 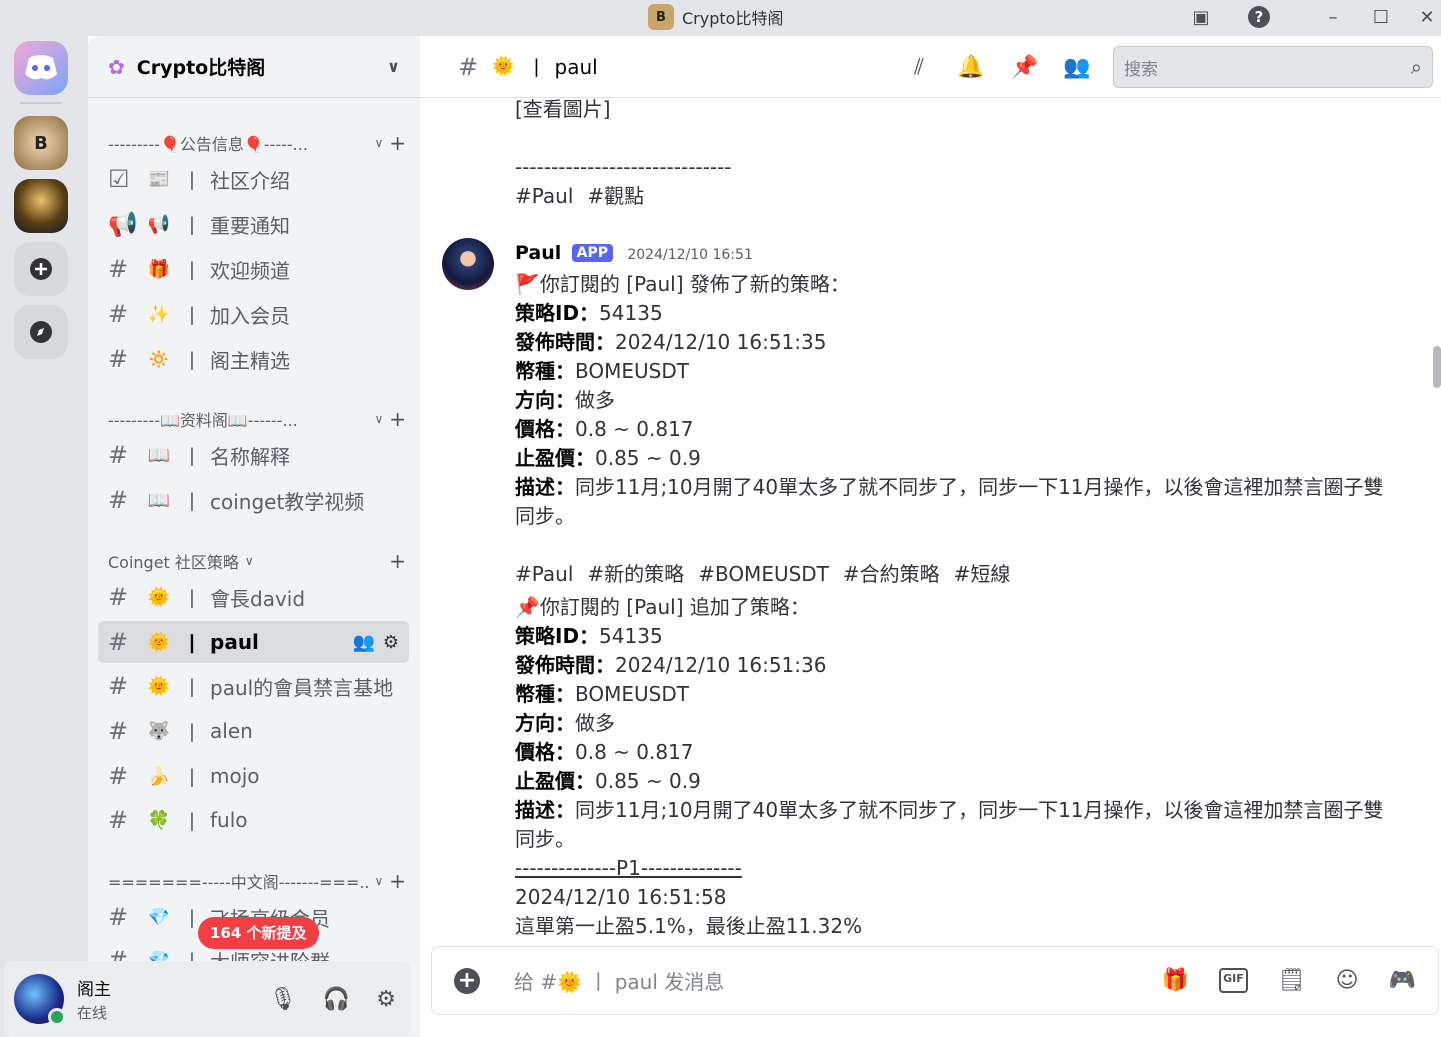 I want to click on headphones-icon: 🎧, so click(x=336, y=999).